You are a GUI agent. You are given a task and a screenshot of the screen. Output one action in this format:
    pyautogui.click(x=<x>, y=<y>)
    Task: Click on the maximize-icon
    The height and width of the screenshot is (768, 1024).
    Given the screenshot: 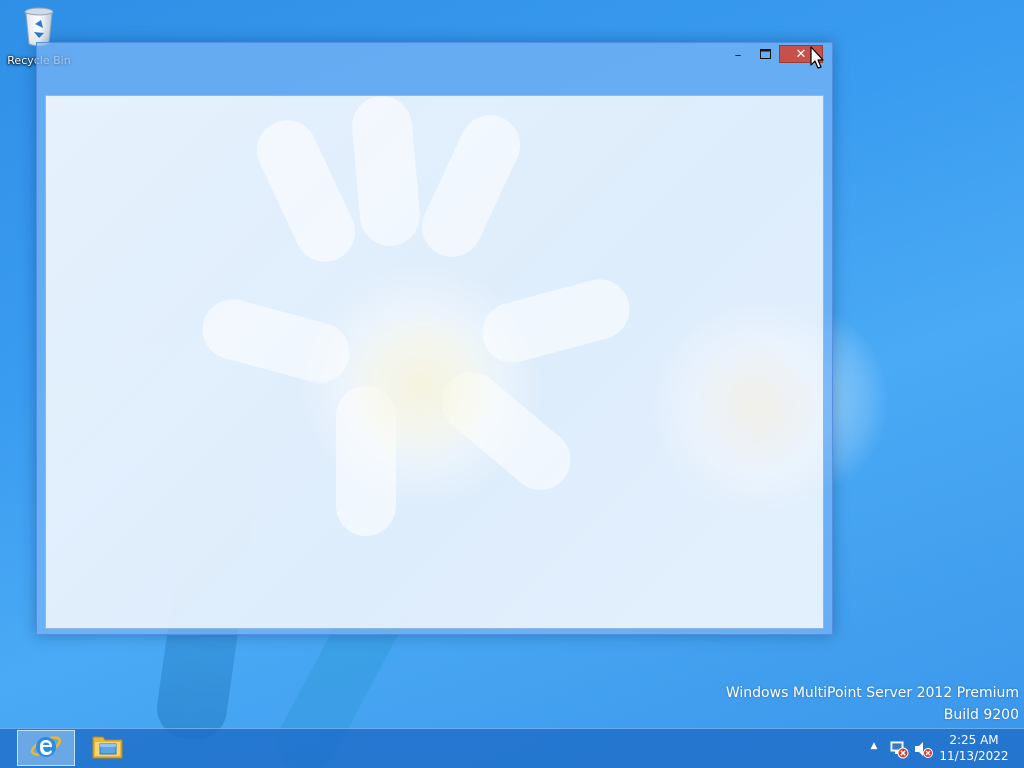 What is the action you would take?
    pyautogui.click(x=765, y=55)
    